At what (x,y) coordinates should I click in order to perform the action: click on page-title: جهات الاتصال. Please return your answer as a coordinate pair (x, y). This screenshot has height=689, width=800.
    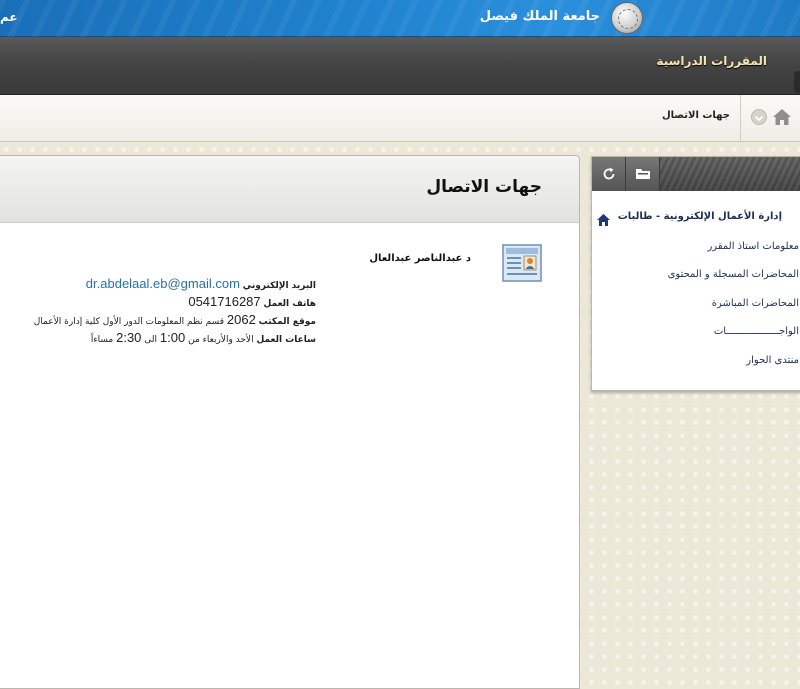
    Looking at the image, I should click on (484, 187).